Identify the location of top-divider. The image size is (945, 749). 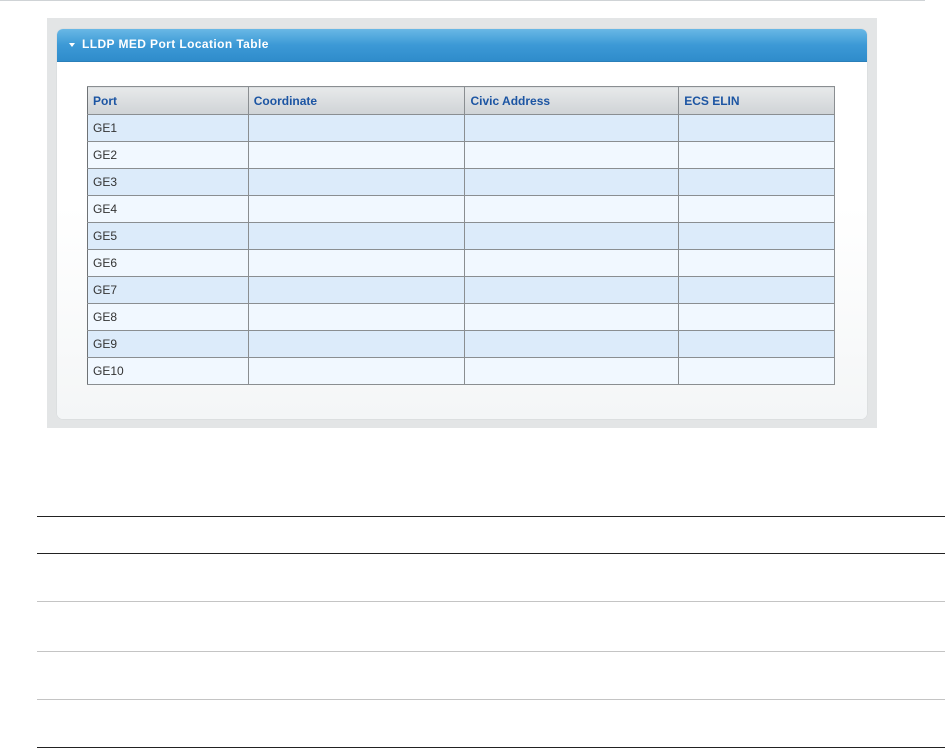
(462, 0).